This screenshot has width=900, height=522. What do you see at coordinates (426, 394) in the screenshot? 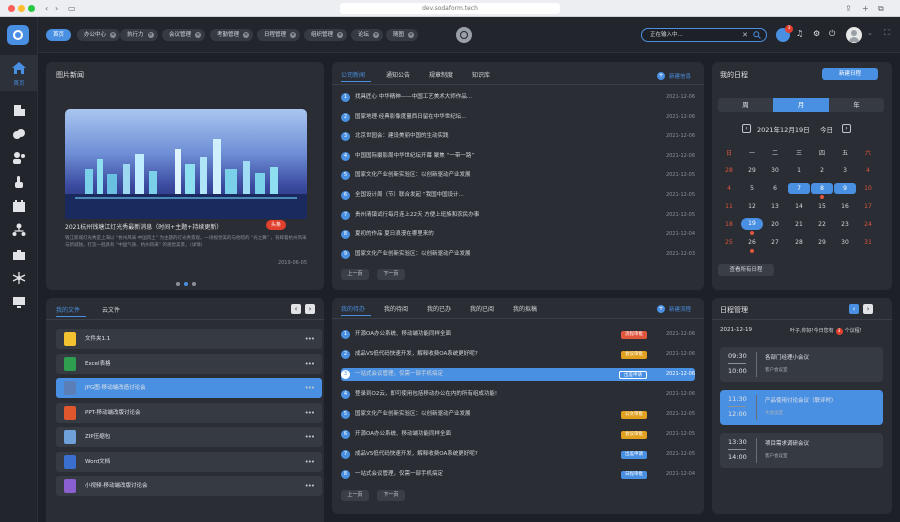
I see `item-title: 登录到O2云，即可使用包括移动办公在内的所有组成功能!` at bounding box center [426, 394].